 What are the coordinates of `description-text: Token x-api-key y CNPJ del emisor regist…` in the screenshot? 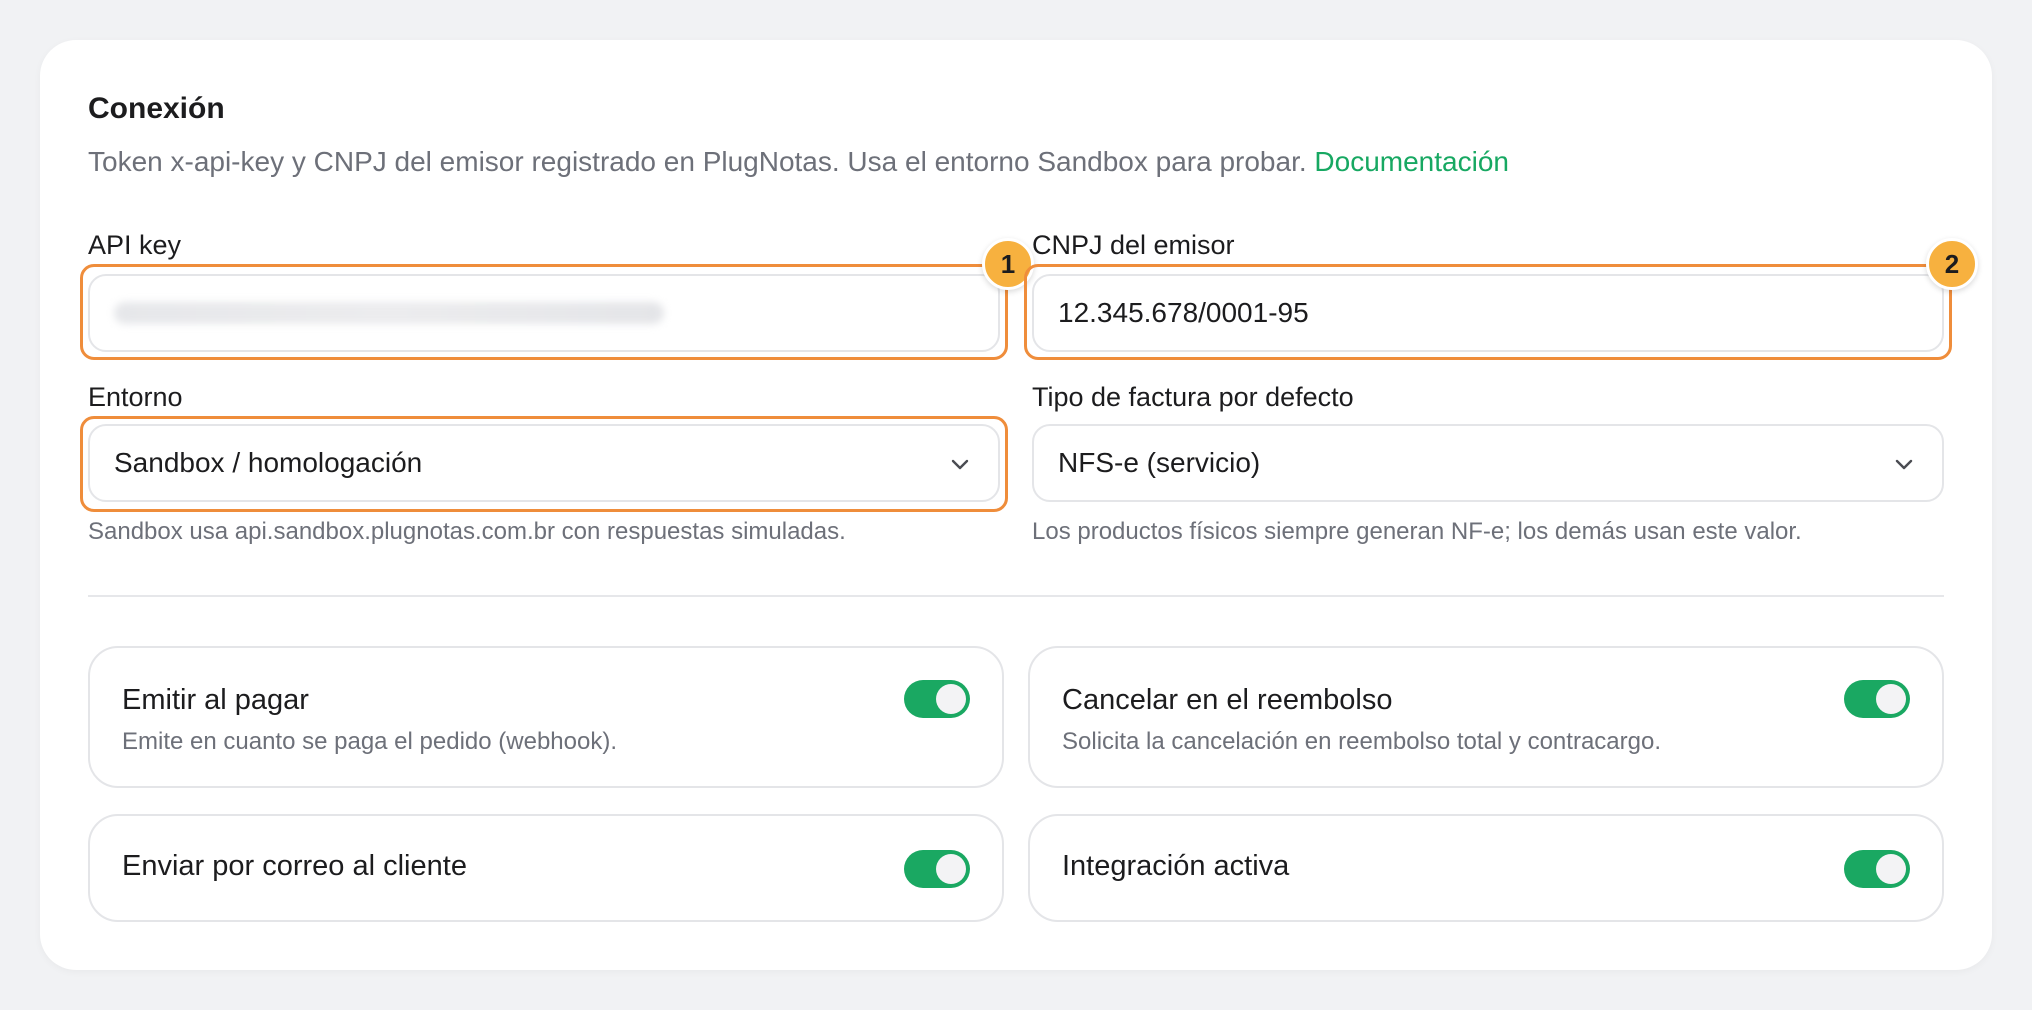 It's located at (697, 161).